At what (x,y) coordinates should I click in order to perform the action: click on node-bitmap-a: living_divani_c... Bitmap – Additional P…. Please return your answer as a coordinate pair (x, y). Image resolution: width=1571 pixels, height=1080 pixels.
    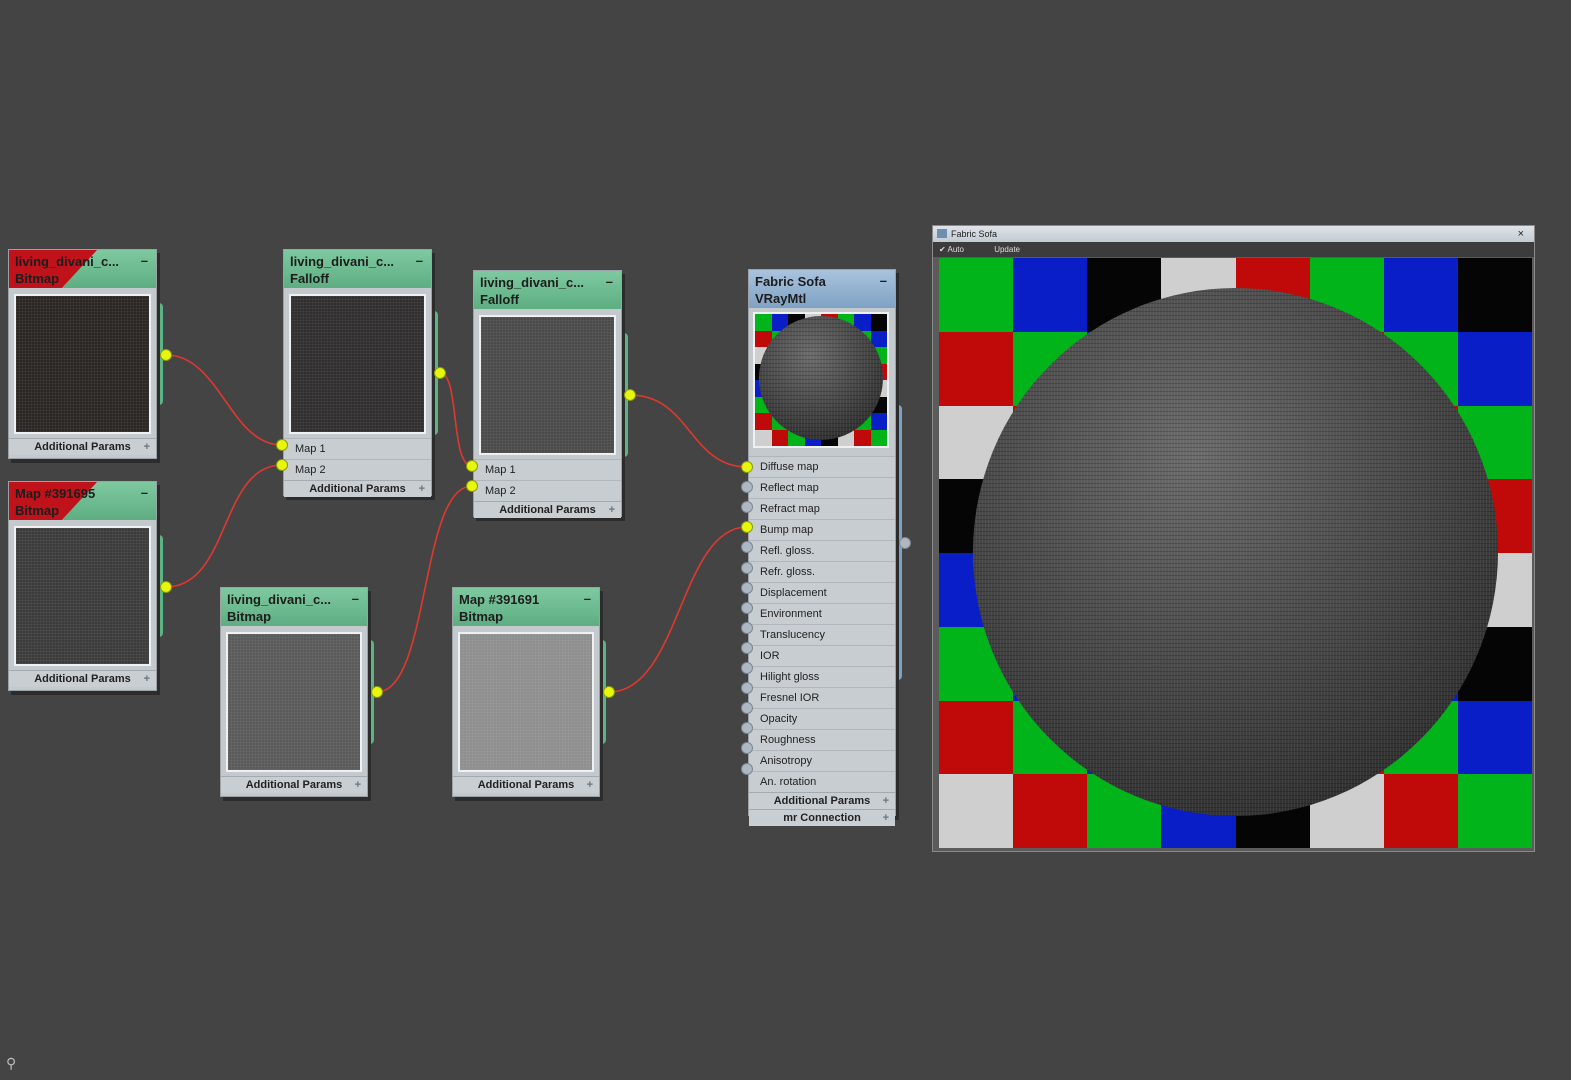
    Looking at the image, I should click on (82, 354).